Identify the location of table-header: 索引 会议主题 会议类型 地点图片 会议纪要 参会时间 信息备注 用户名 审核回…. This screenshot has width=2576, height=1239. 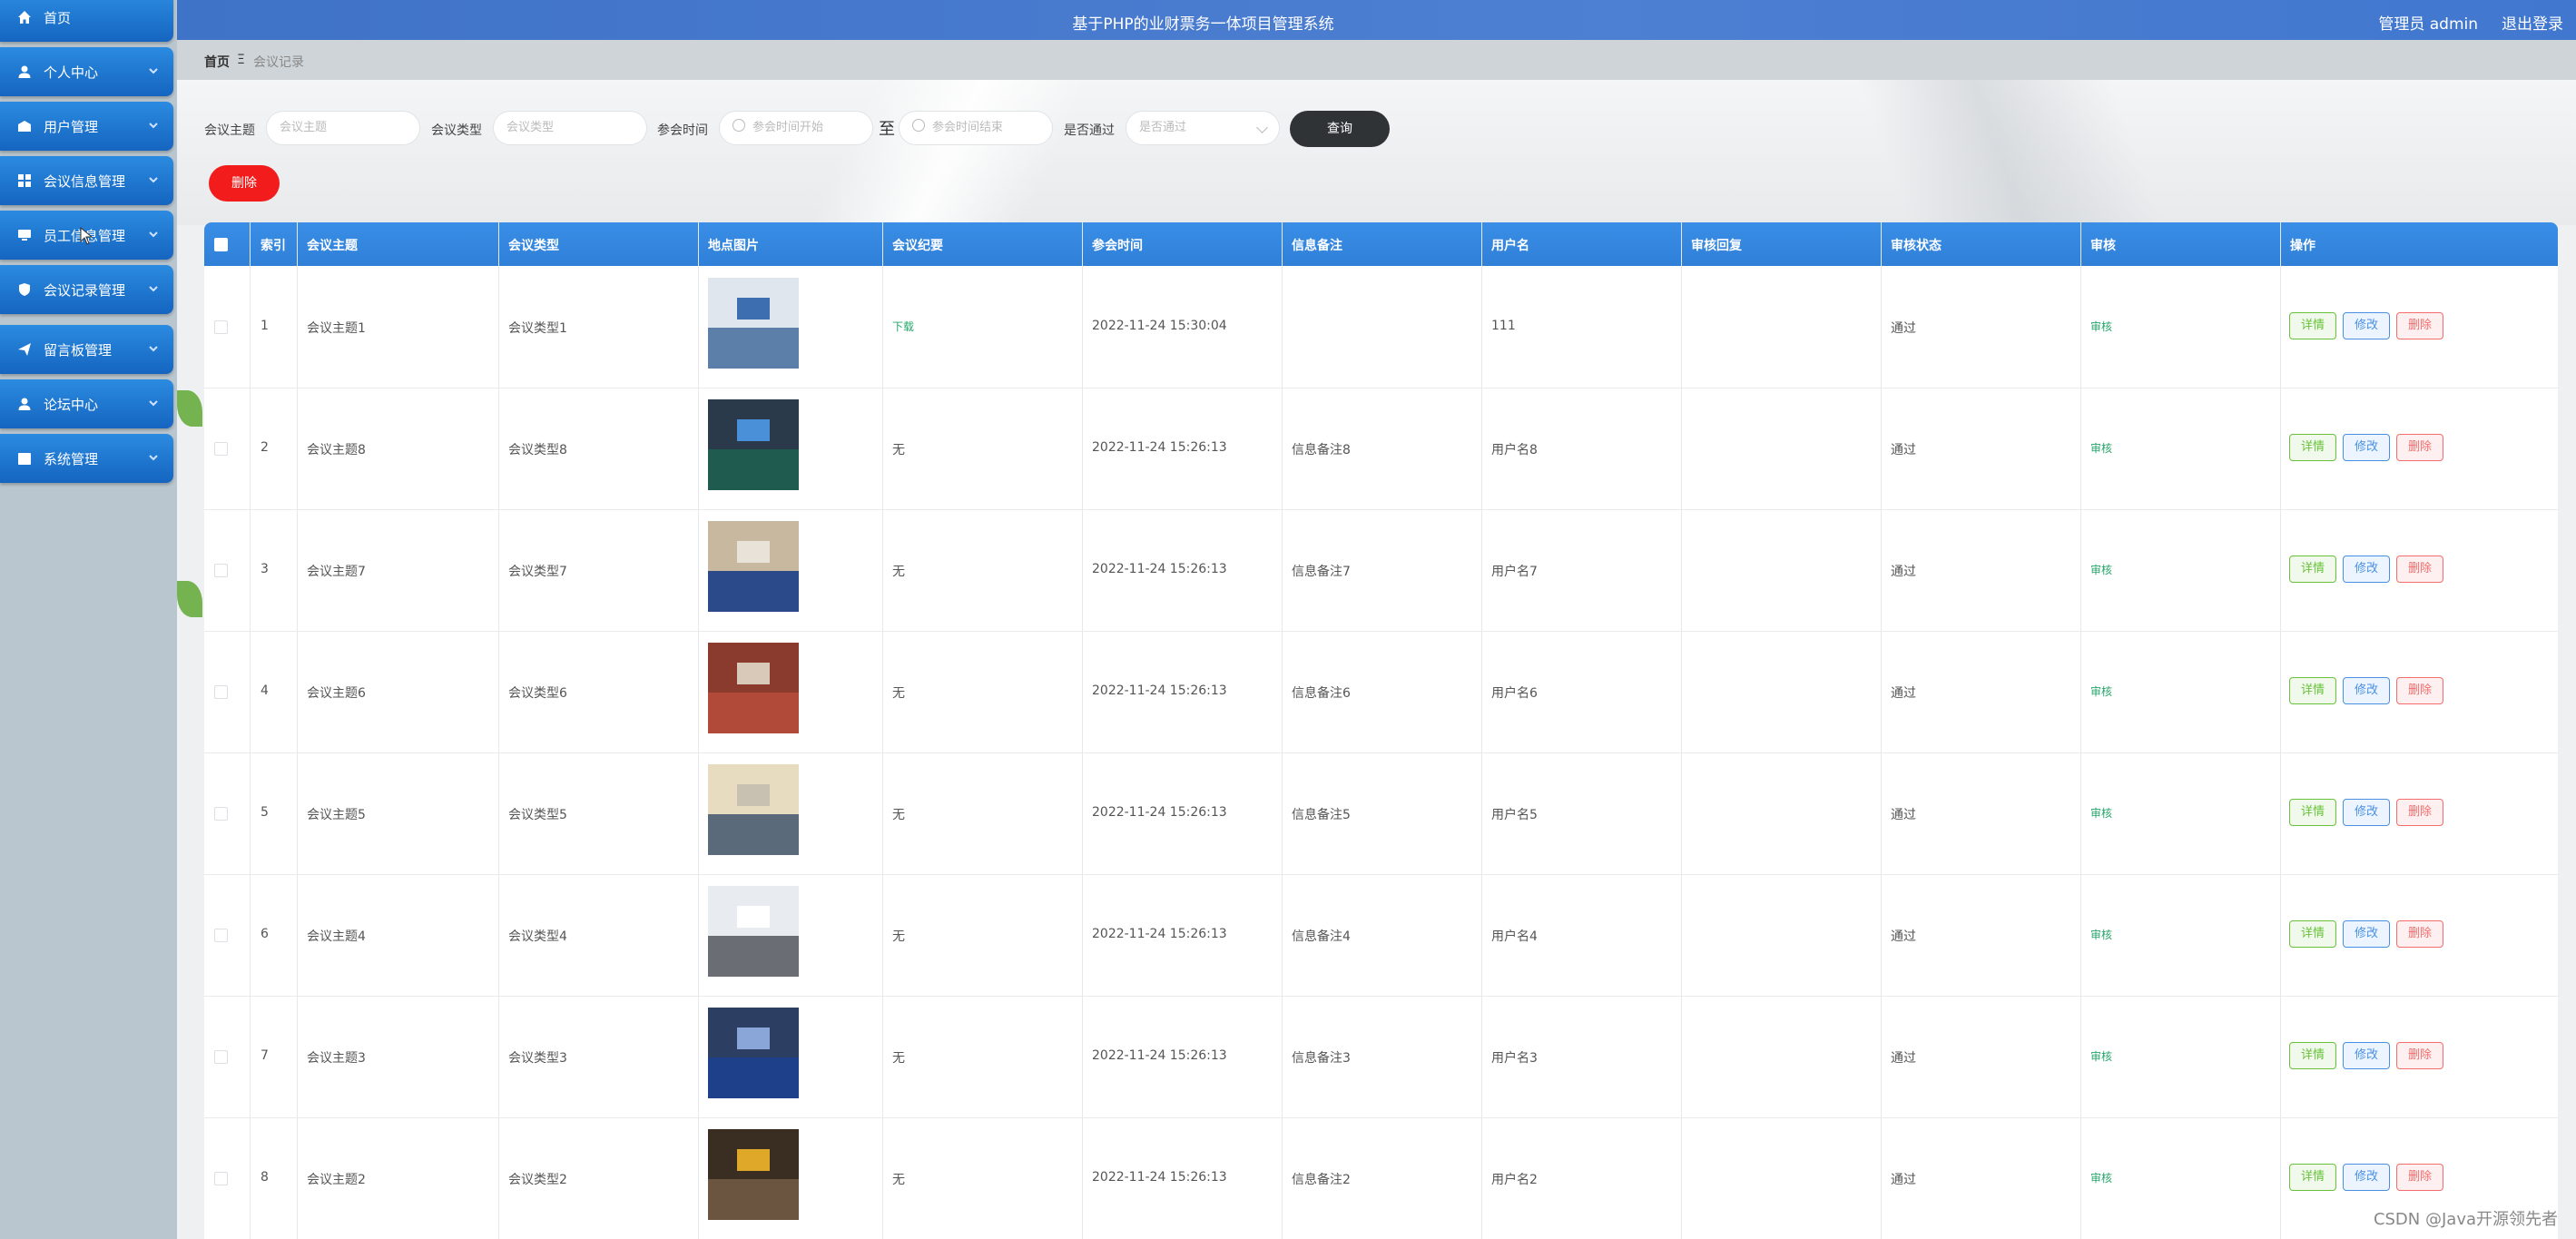
(1381, 244).